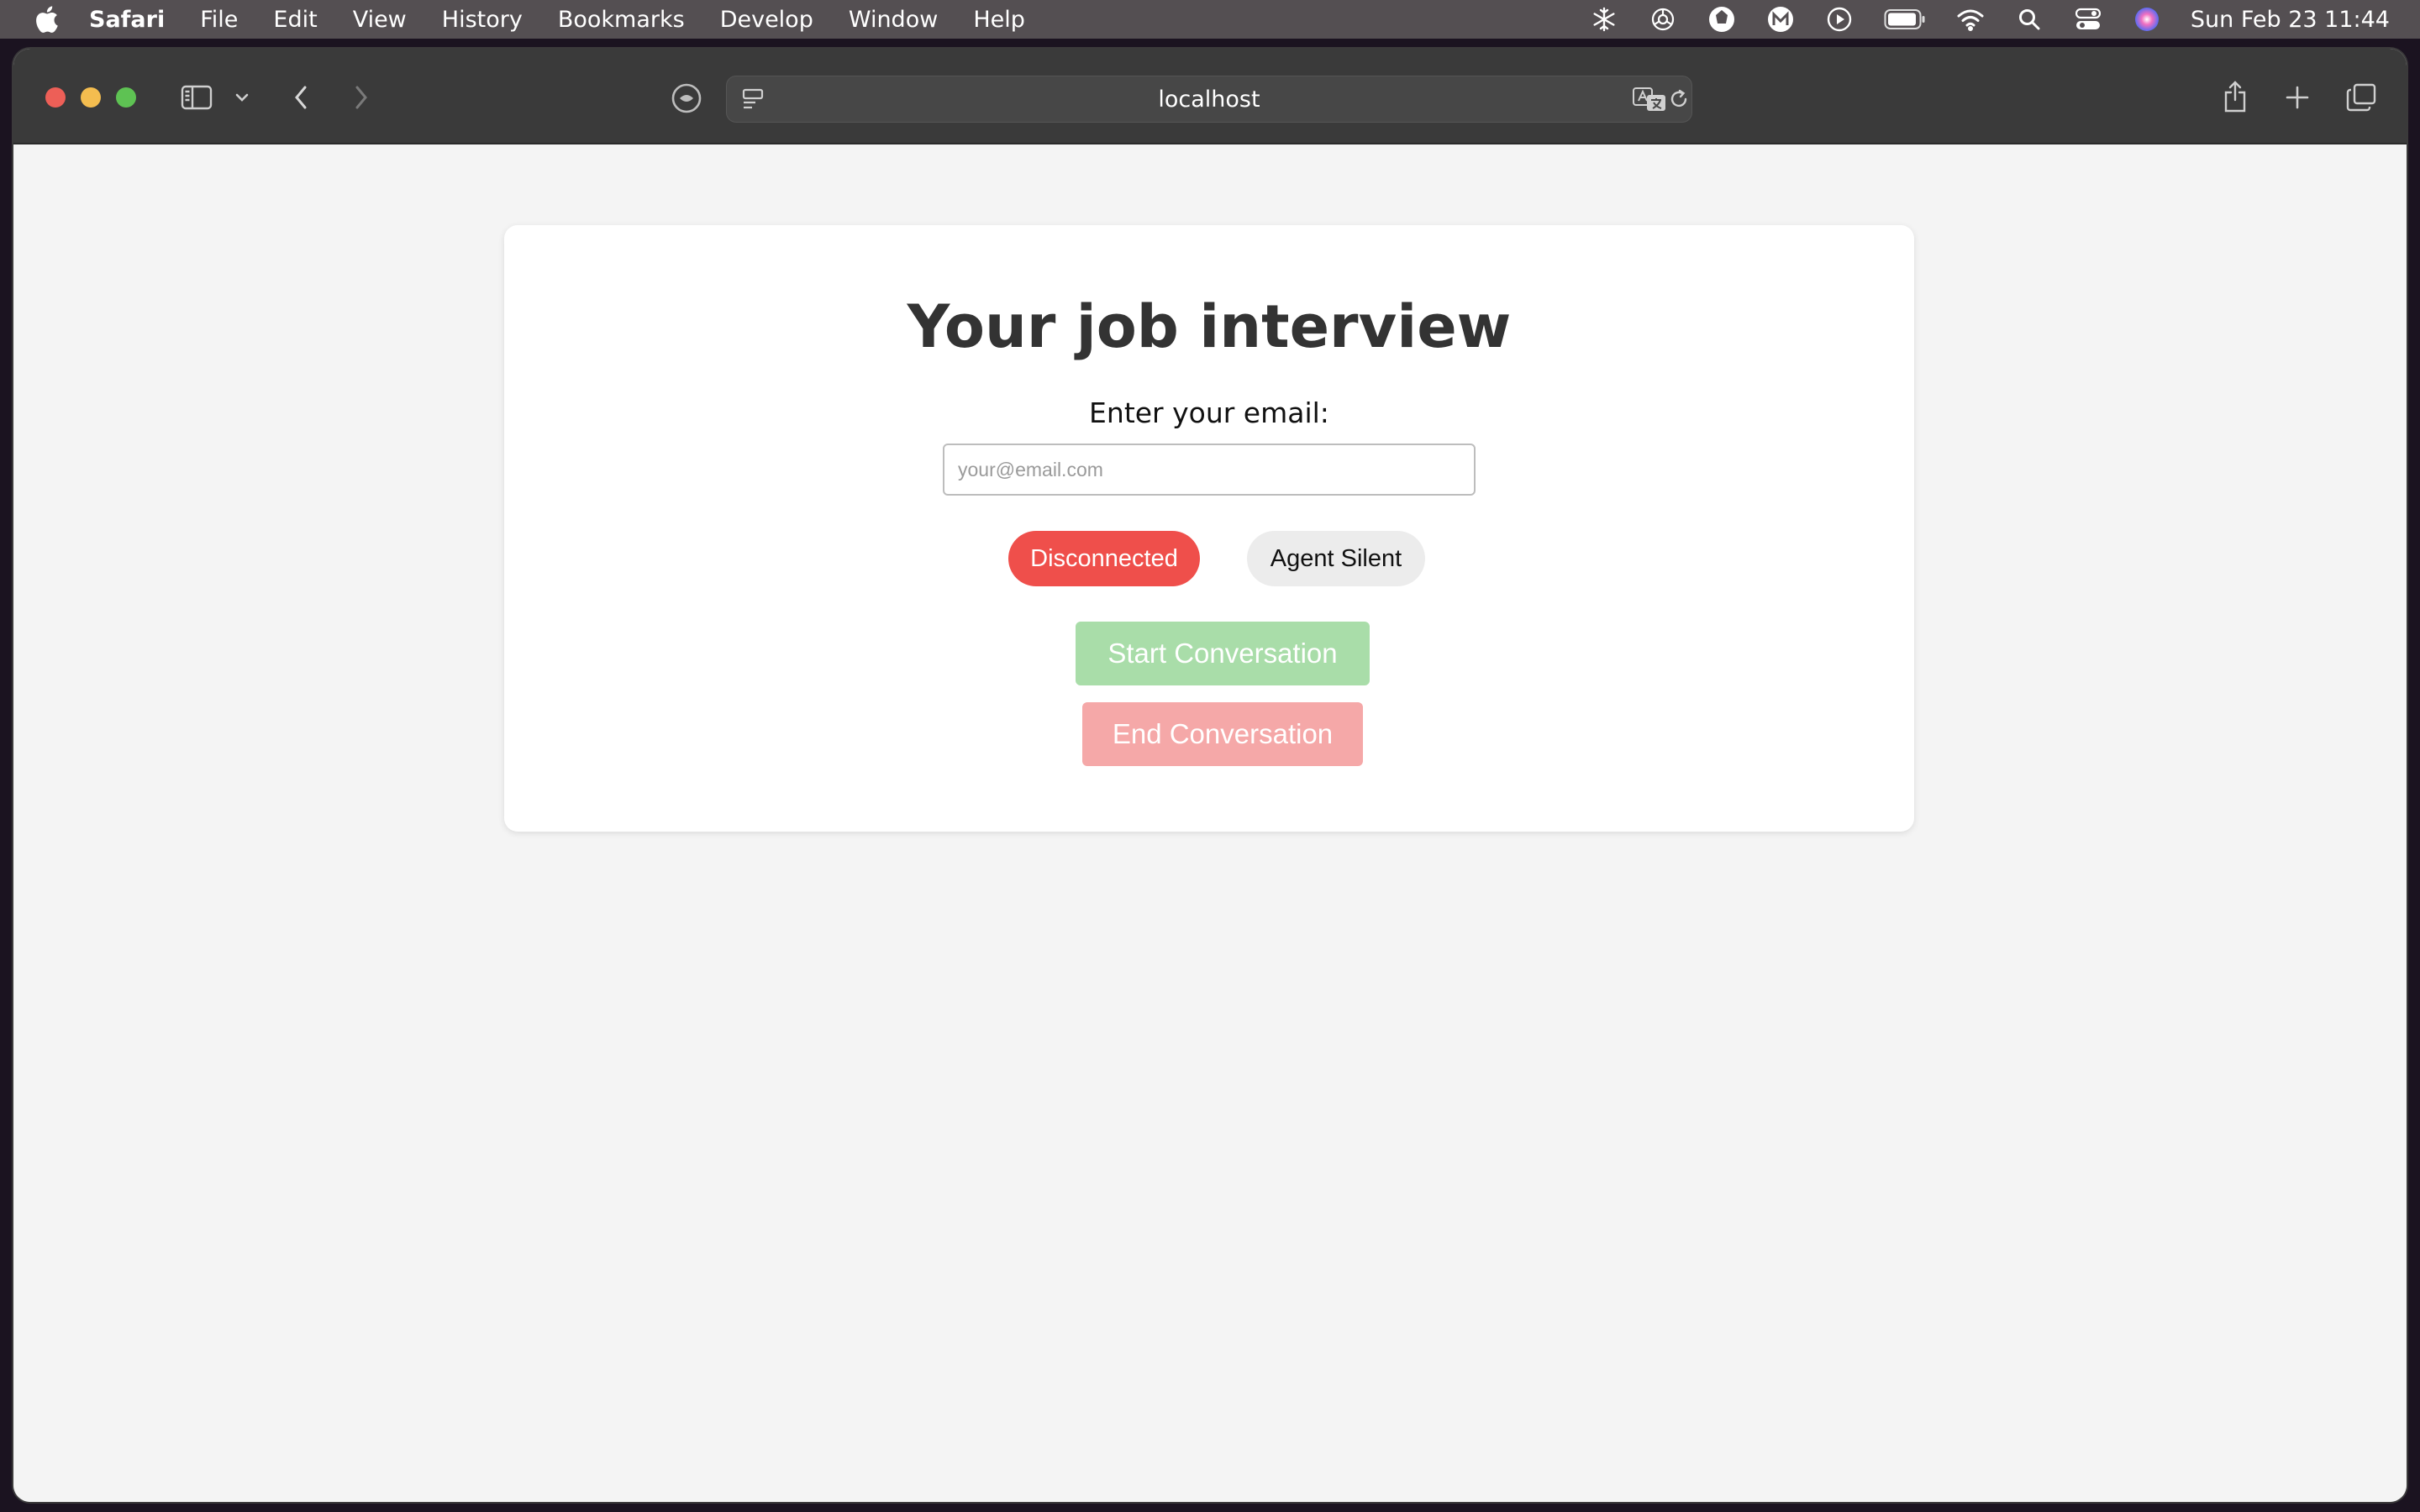 This screenshot has width=2420, height=1512. What do you see at coordinates (1722, 19) in the screenshot?
I see `aperture-icon` at bounding box center [1722, 19].